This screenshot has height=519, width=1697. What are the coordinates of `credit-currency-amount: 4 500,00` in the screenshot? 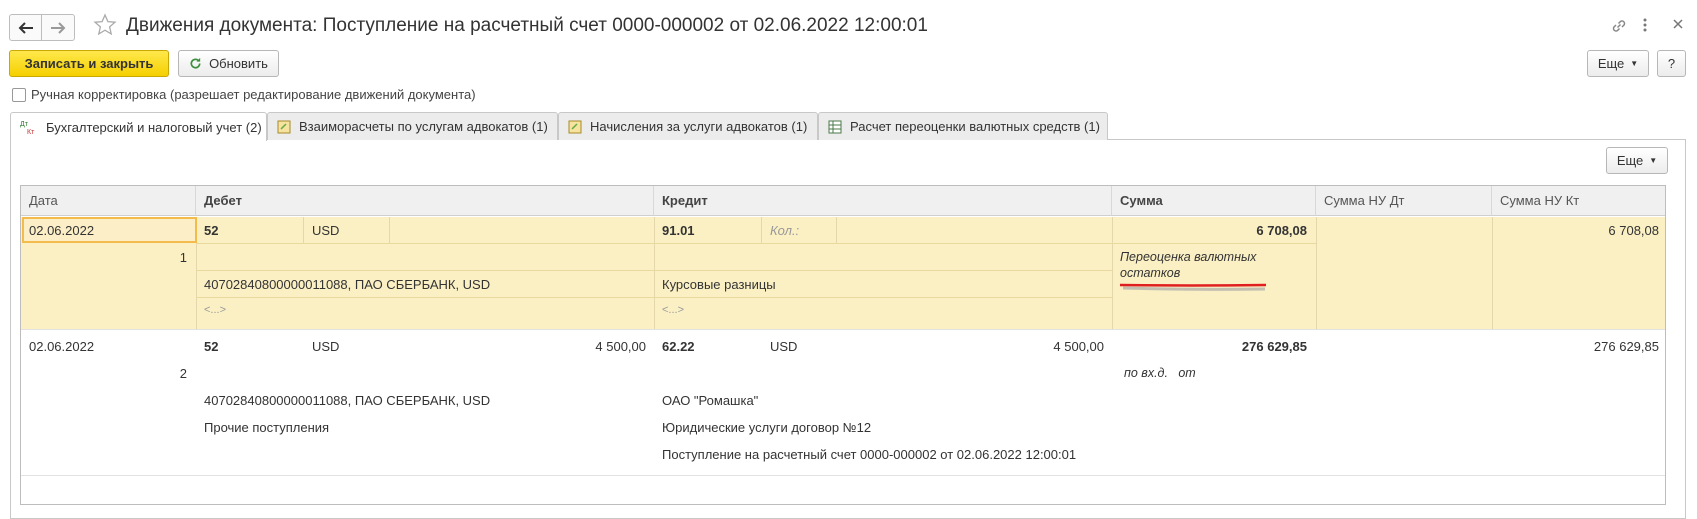 It's located at (1078, 346).